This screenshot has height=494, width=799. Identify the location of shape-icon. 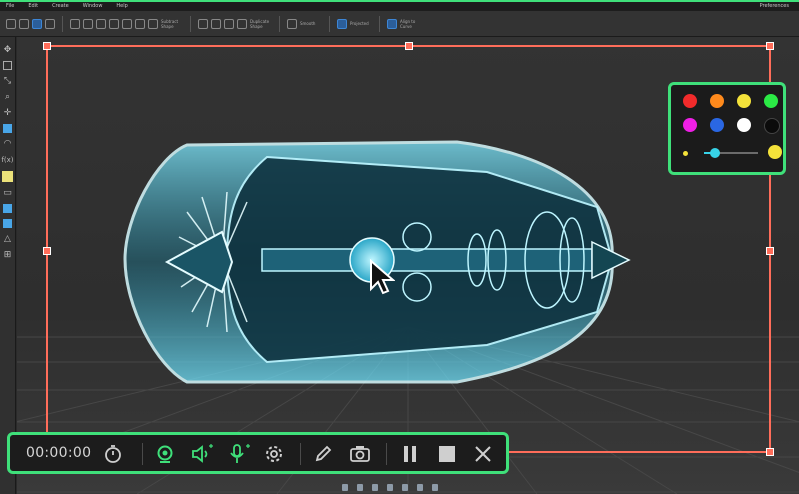
(7, 128).